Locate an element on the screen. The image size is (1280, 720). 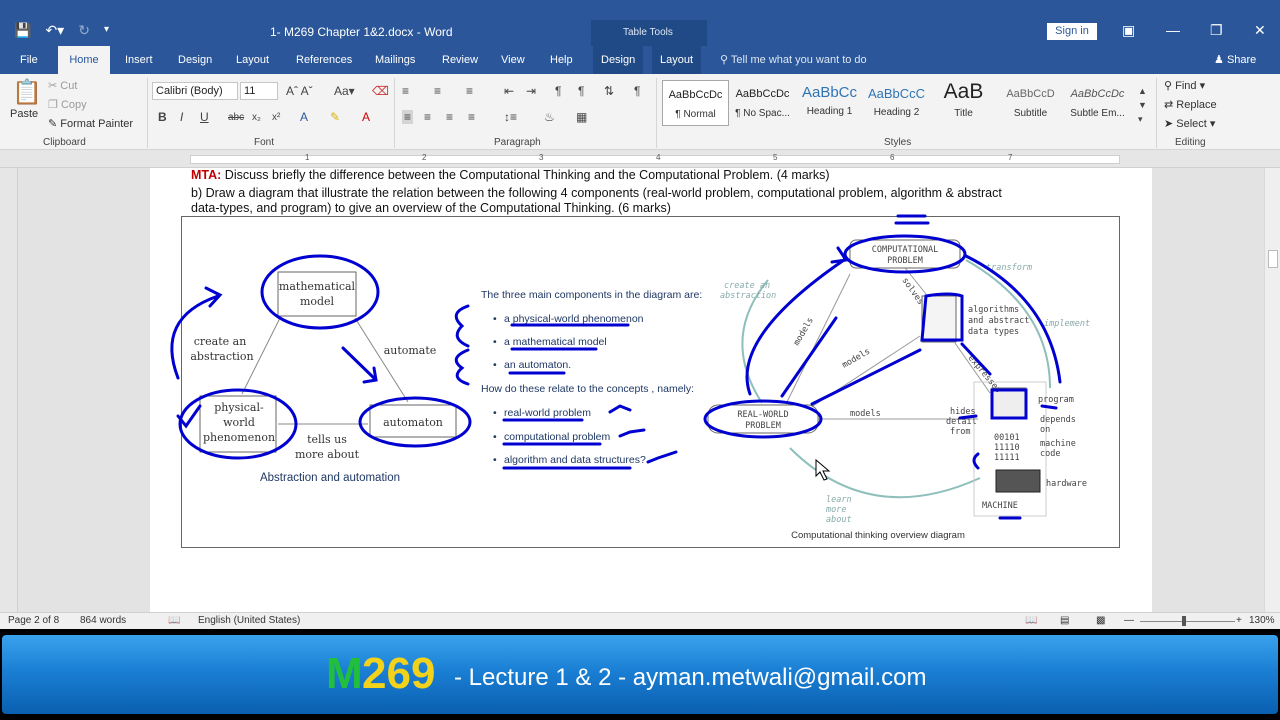
tell-me-search: ⚲ Tell me what you want to do is located at coordinates (793, 60).